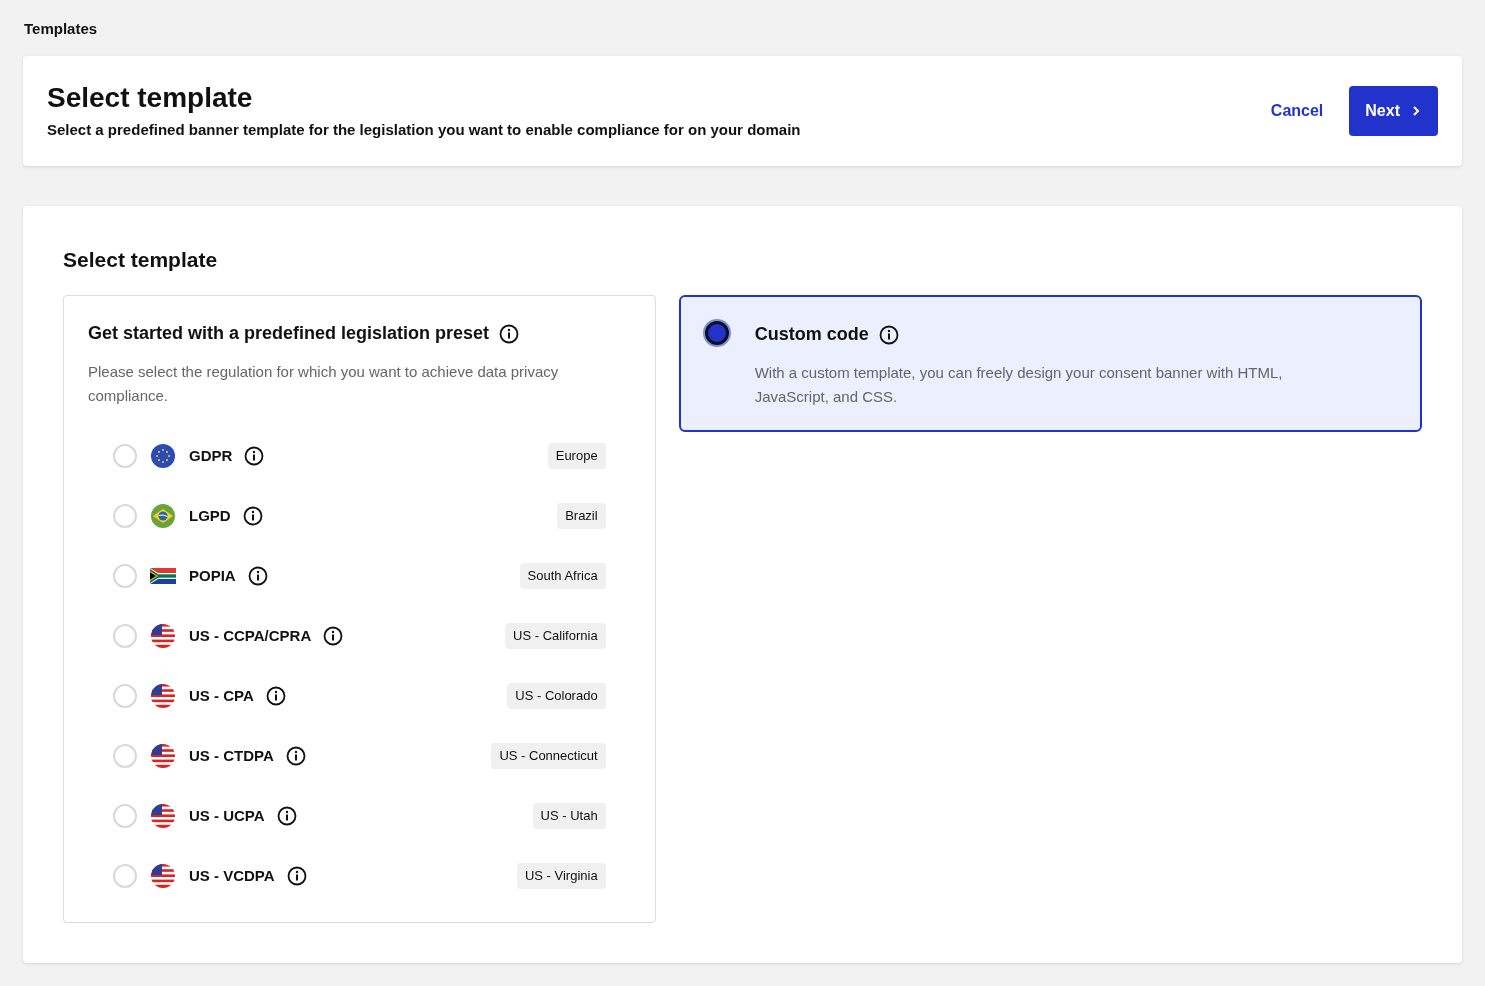  Describe the element at coordinates (1297, 111) in the screenshot. I see `cancel-button: Cancel` at that location.